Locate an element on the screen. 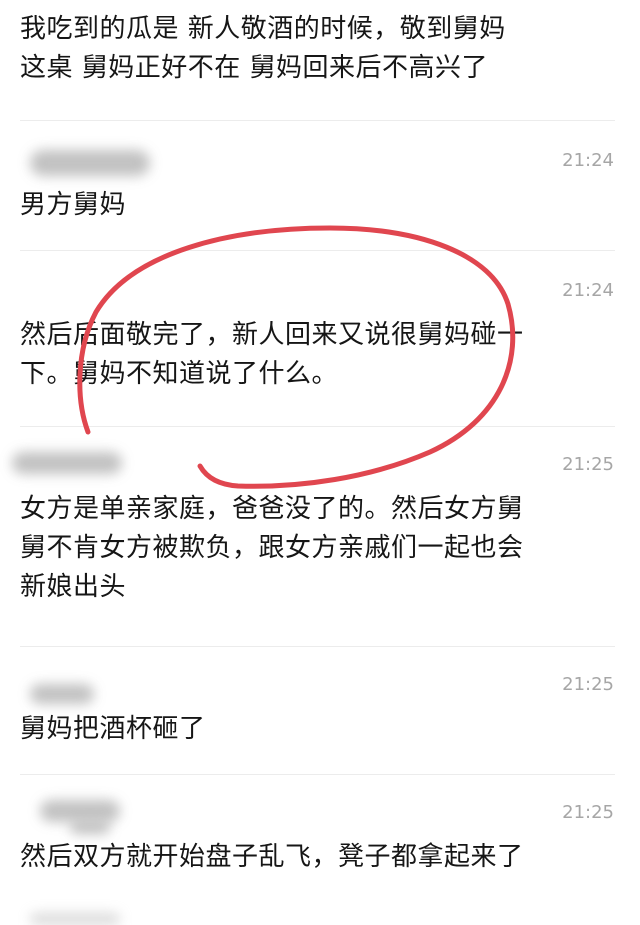 The height and width of the screenshot is (925, 640). comment-item: 我吃到的瓜是 新人敬酒的时候，敬到舅妈 这桌 舅妈正好不在 舅妈回来后不高兴了 is located at coordinates (320, 59).